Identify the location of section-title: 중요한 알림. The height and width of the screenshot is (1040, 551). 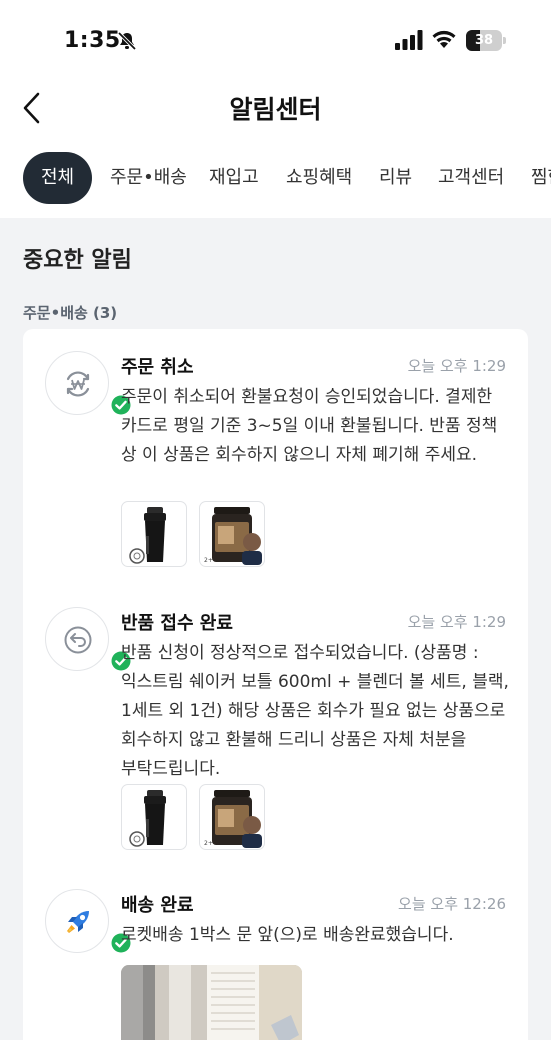
(77, 260).